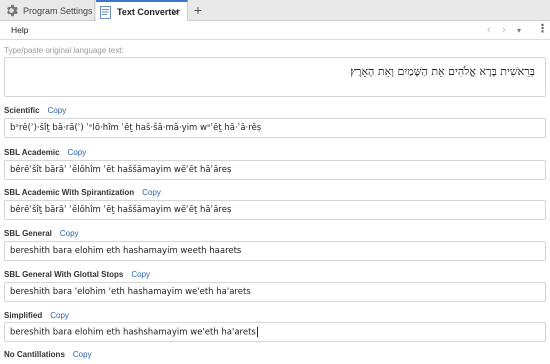  What do you see at coordinates (198, 10) in the screenshot?
I see `new-tab-button: +` at bounding box center [198, 10].